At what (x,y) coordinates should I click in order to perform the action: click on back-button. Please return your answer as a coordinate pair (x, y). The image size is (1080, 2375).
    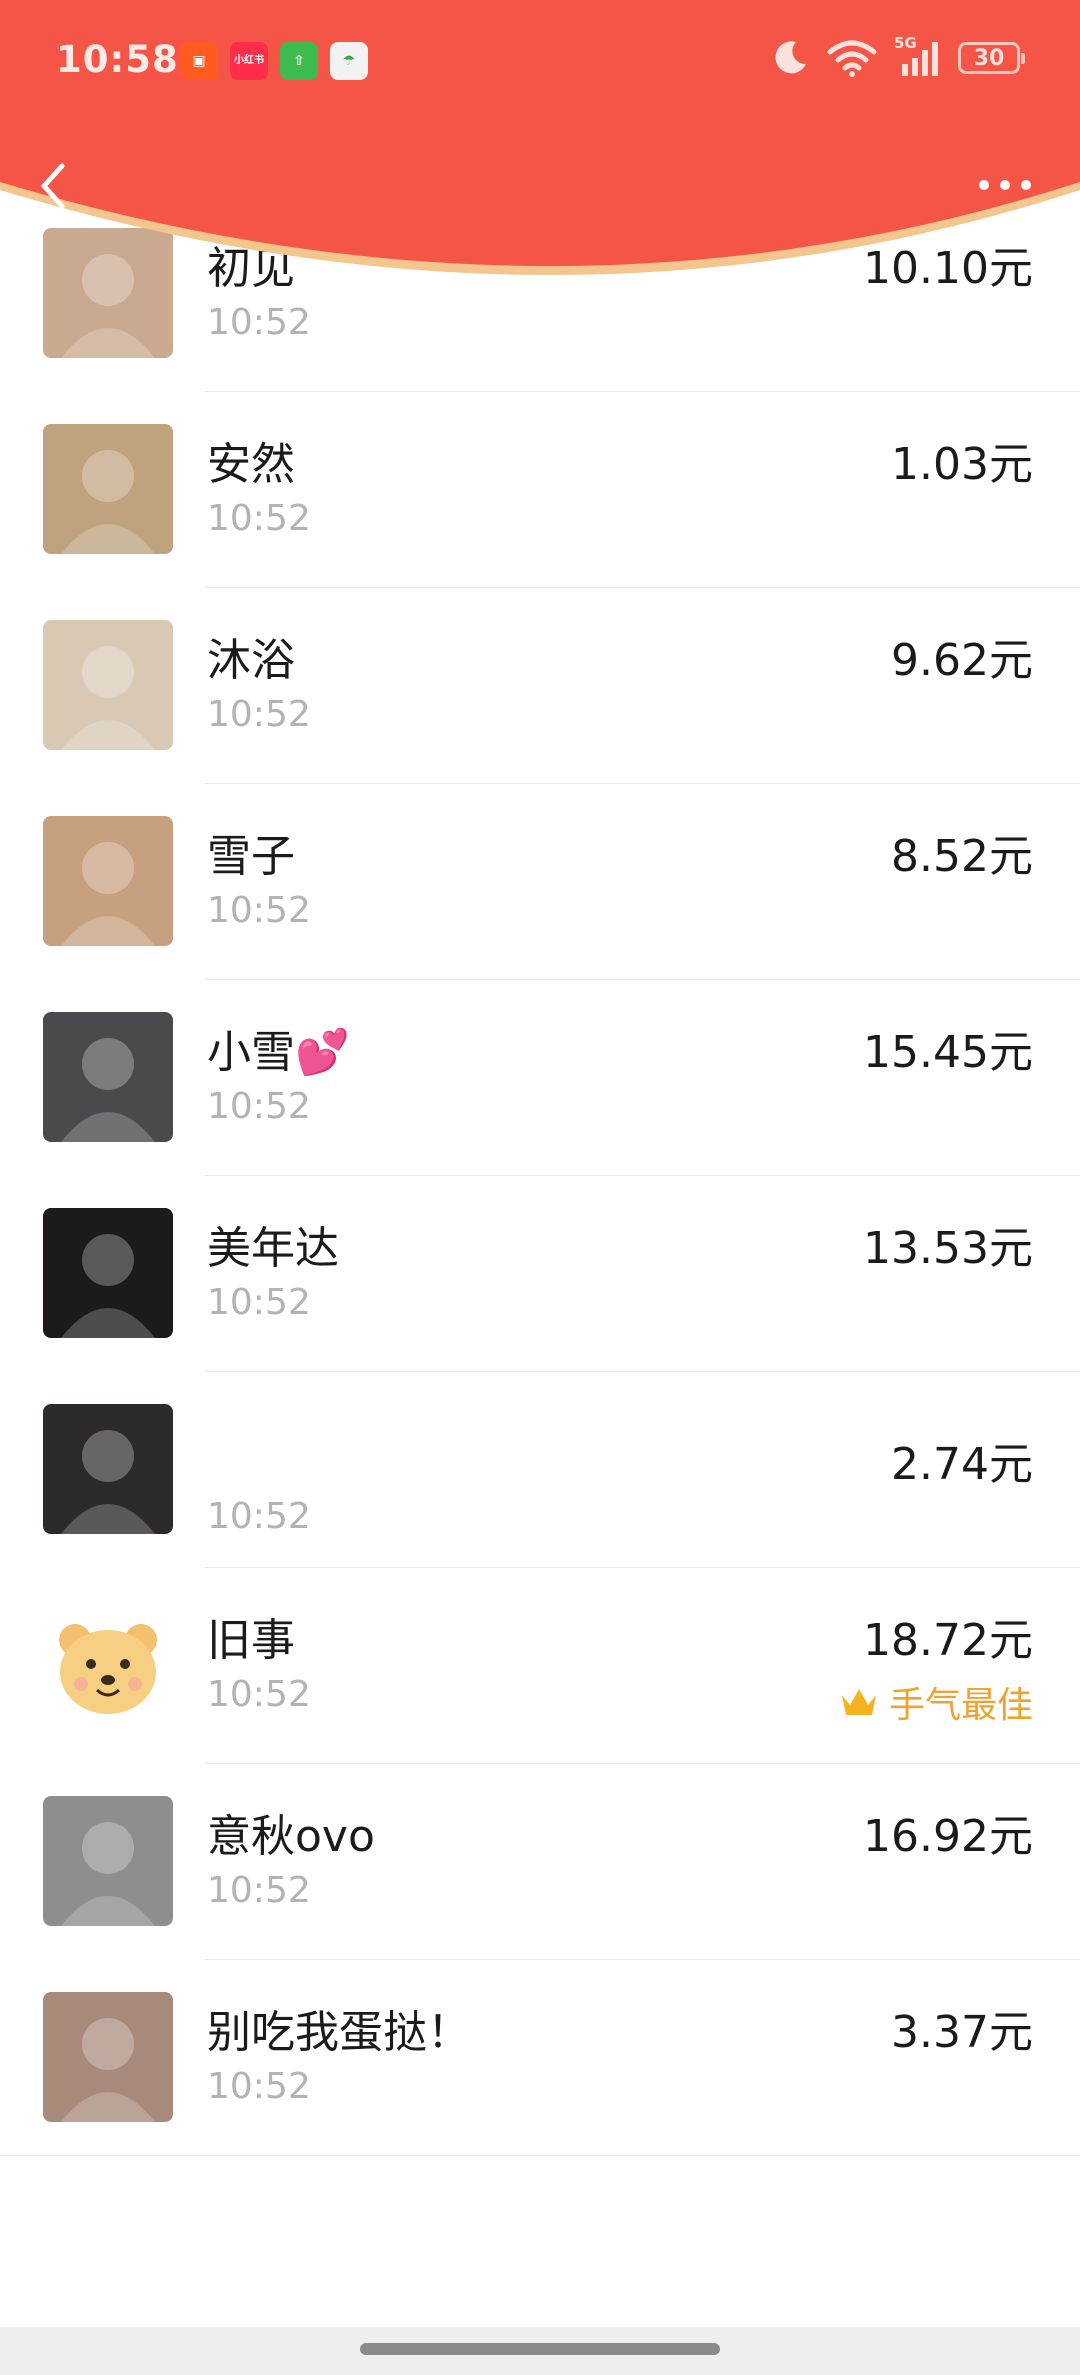
    Looking at the image, I should click on (58, 185).